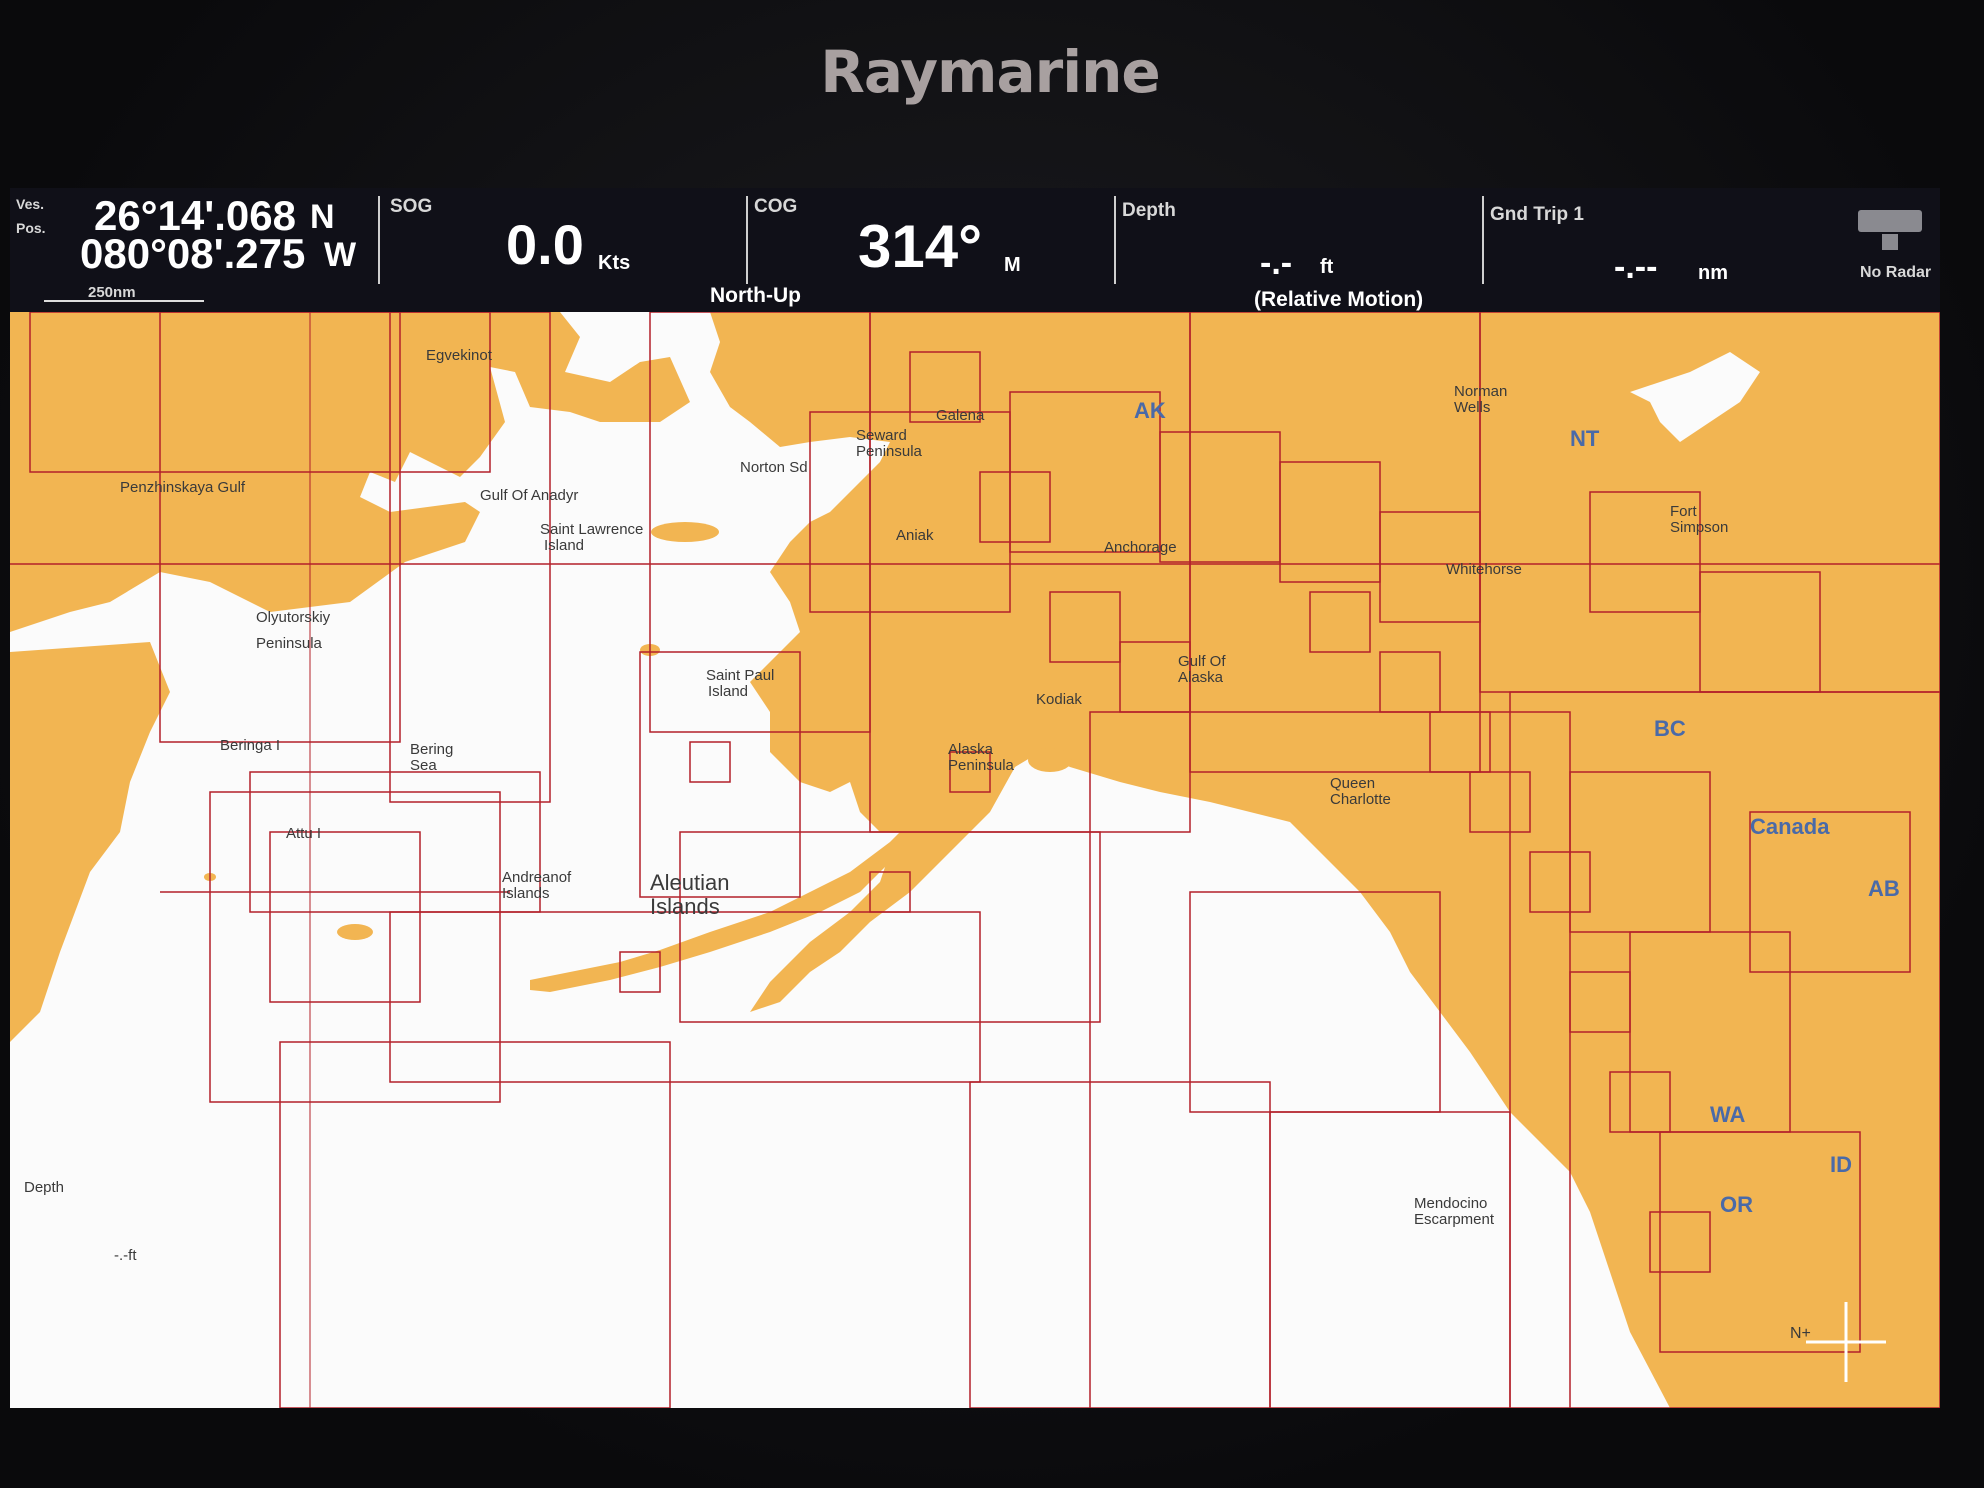 Image resolution: width=1984 pixels, height=1488 pixels. Describe the element at coordinates (1896, 272) in the screenshot. I see `radar-status: No Radar` at that location.